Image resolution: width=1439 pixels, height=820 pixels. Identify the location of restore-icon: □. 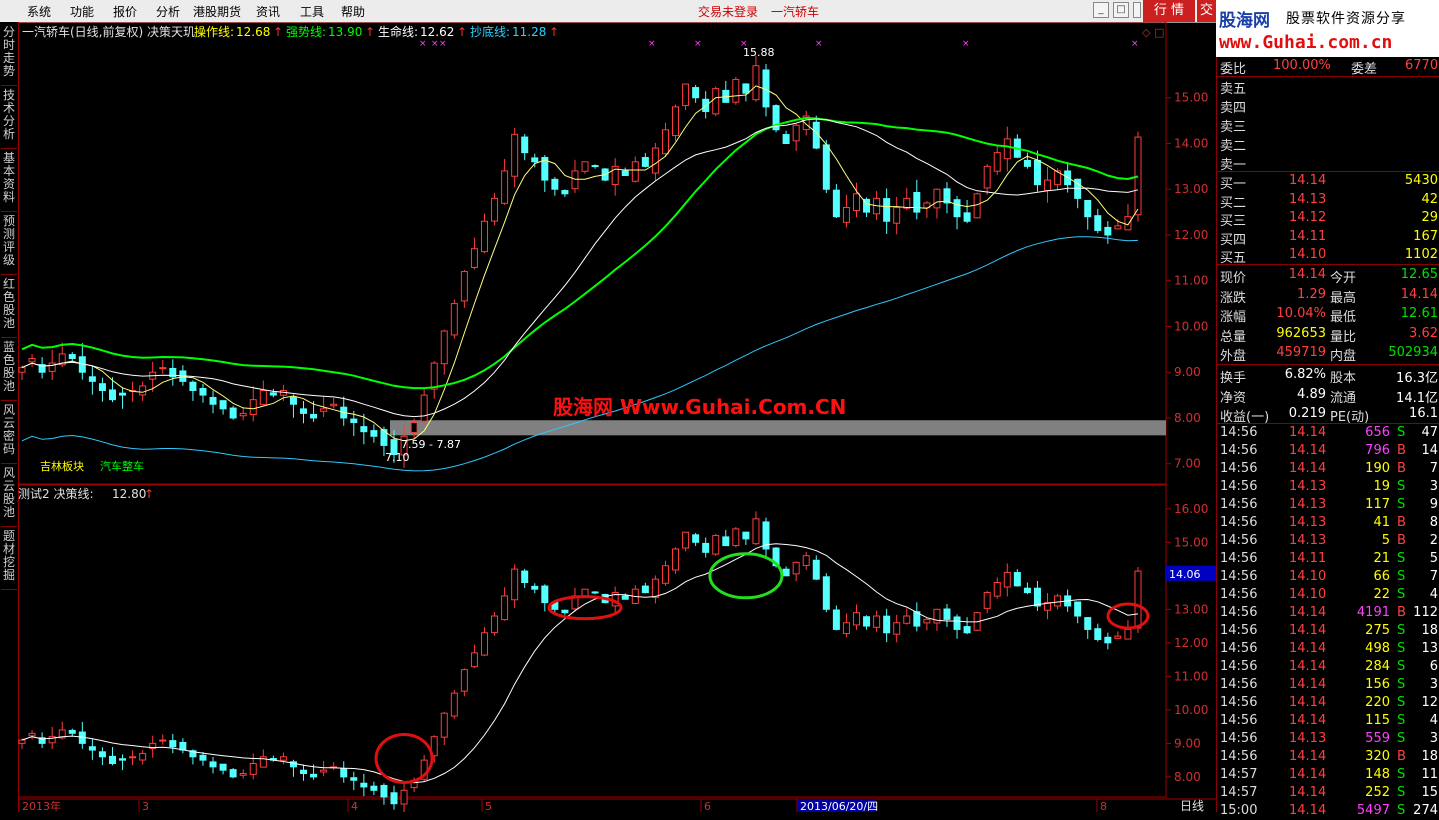
(1121, 10).